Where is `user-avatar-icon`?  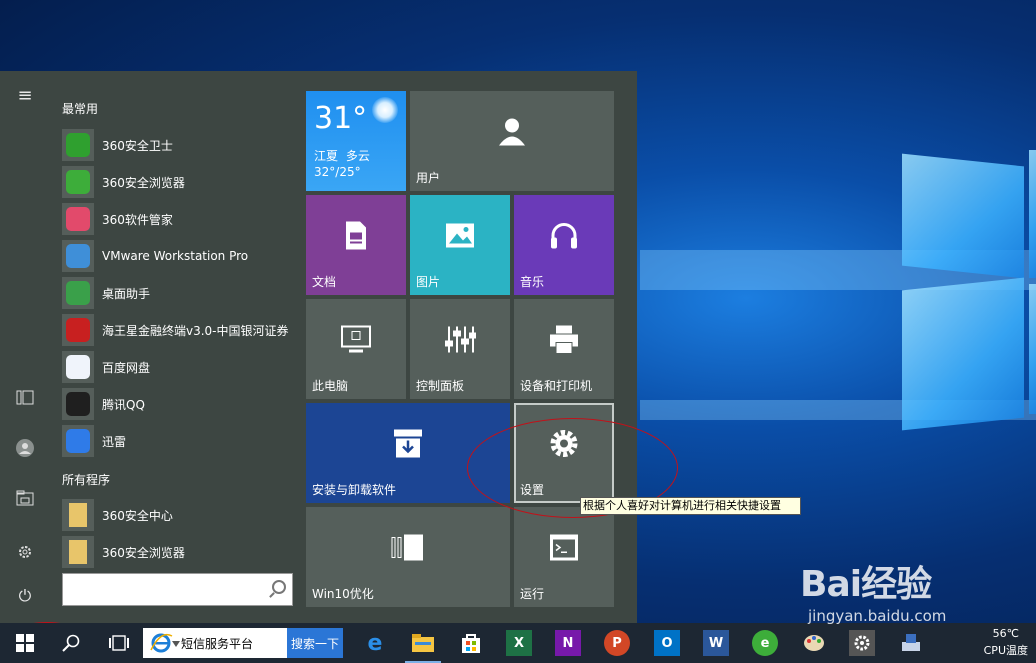
user-avatar-icon is located at coordinates (25, 448).